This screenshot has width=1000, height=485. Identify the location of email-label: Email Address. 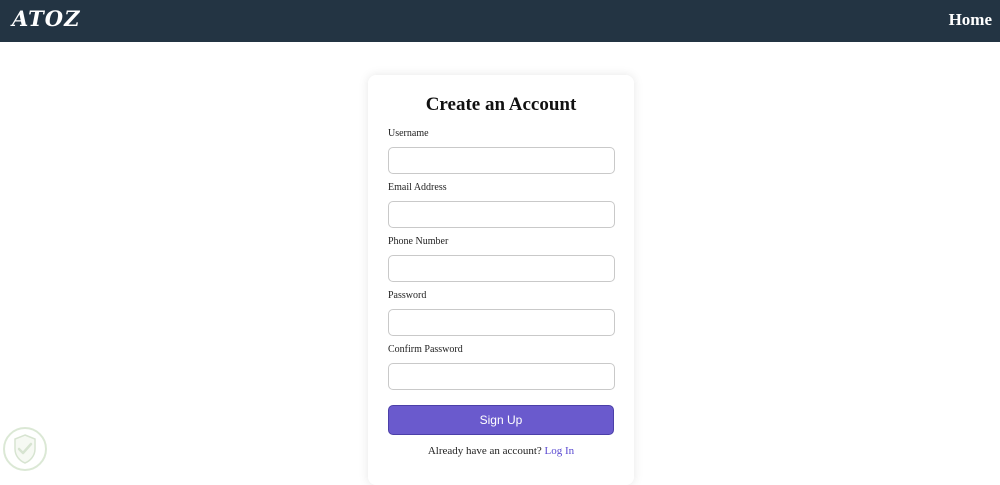
(417, 187).